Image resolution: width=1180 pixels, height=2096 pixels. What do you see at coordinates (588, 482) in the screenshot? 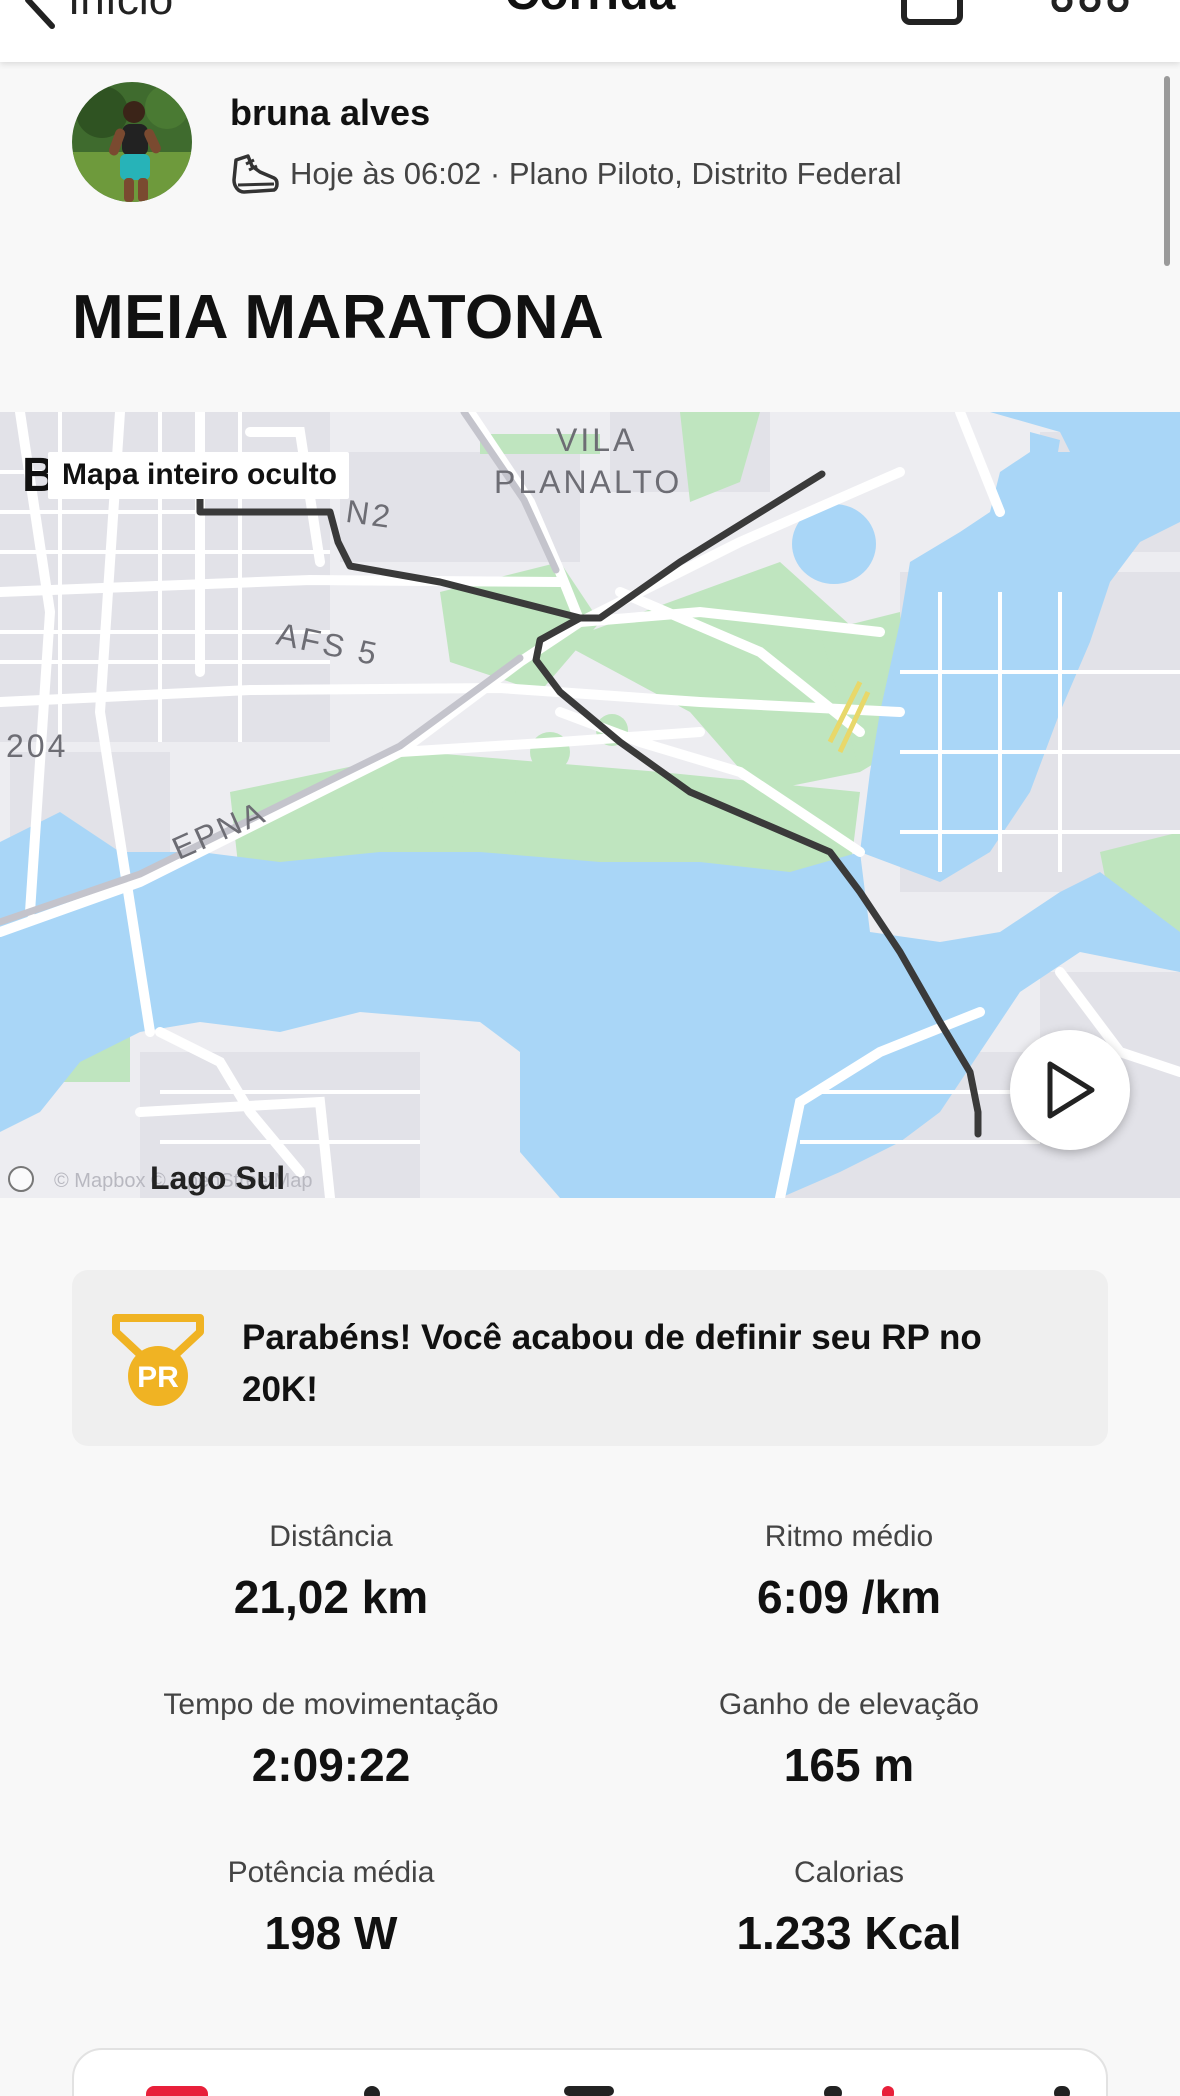
I see `map-label-planalto: PLANALTO` at bounding box center [588, 482].